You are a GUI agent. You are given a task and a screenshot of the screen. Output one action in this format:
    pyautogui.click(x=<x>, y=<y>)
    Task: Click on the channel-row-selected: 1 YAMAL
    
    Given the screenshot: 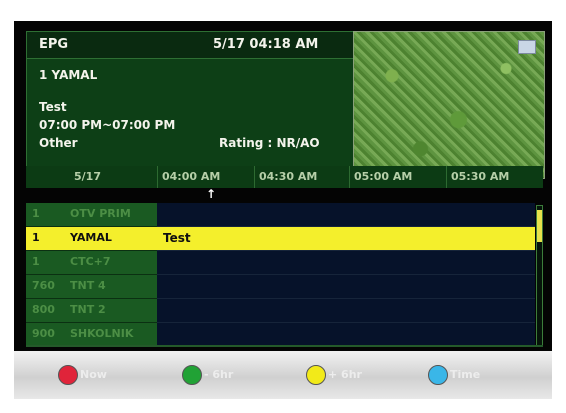 What is the action you would take?
    pyautogui.click(x=91, y=239)
    